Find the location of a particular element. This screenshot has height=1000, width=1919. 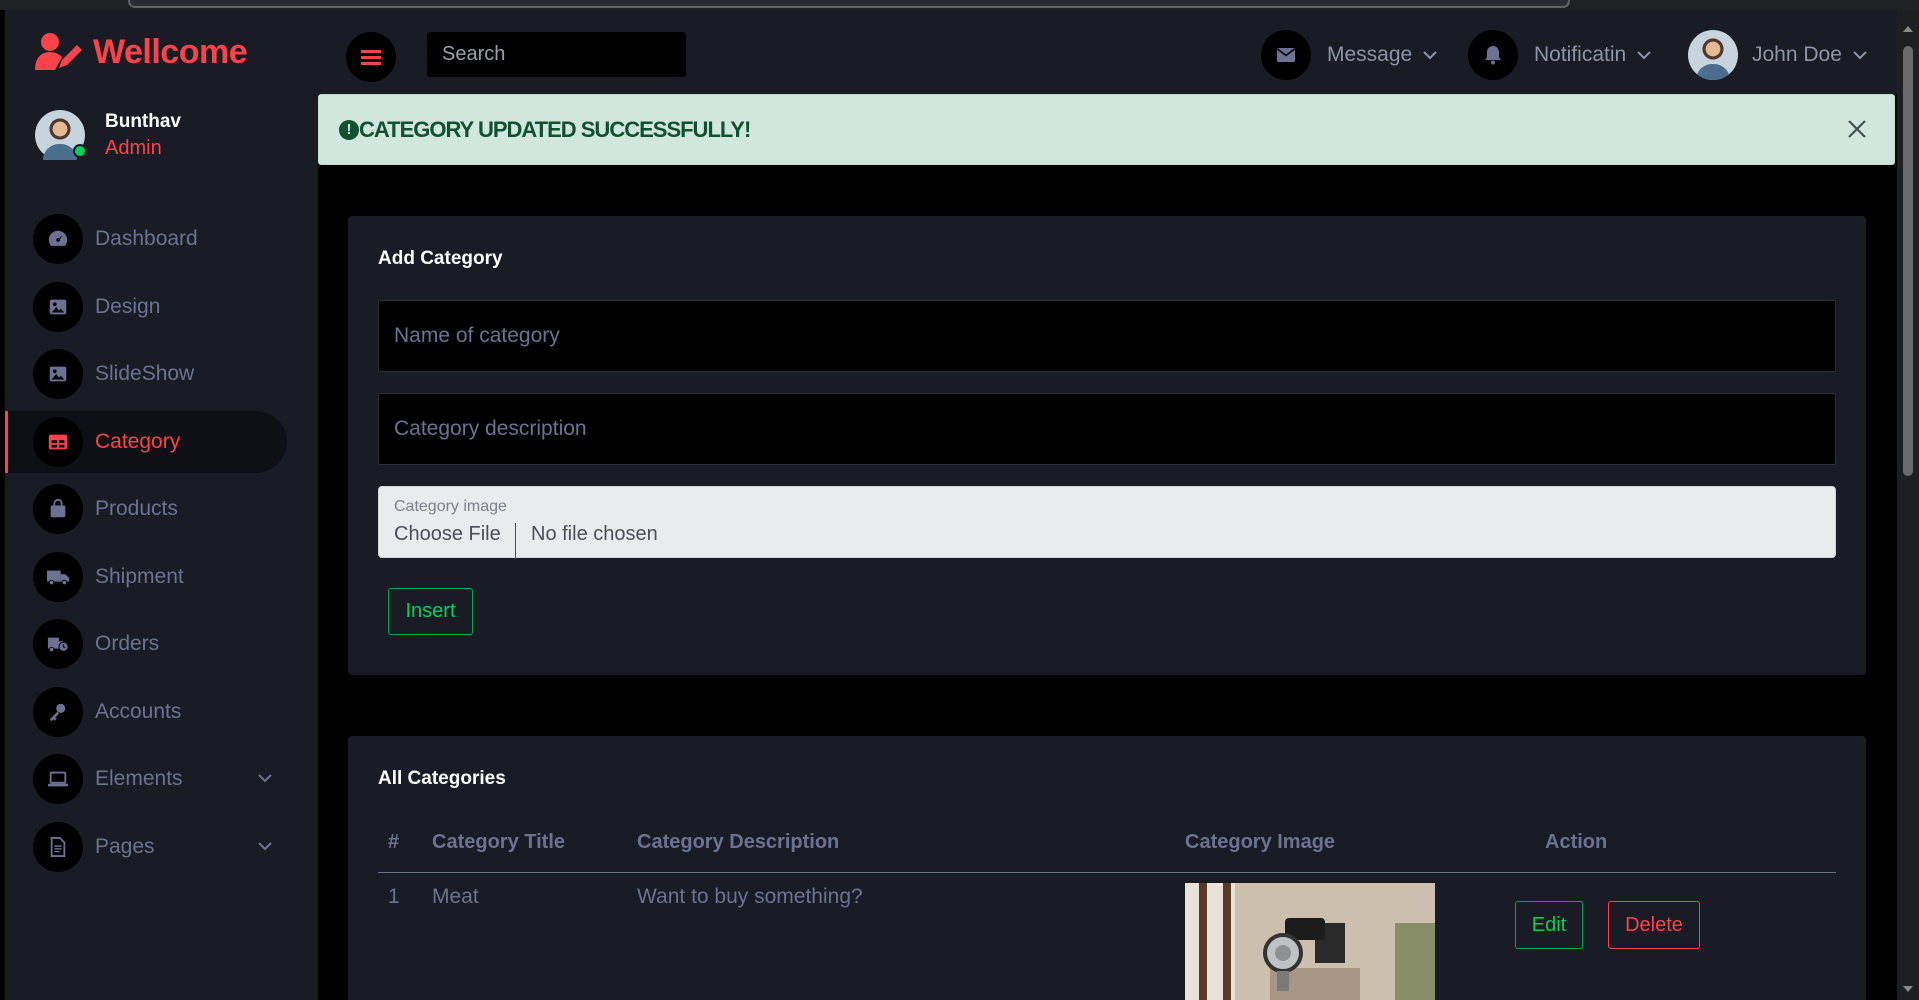

sidebar-item-orders: Orders is located at coordinates (161, 644).